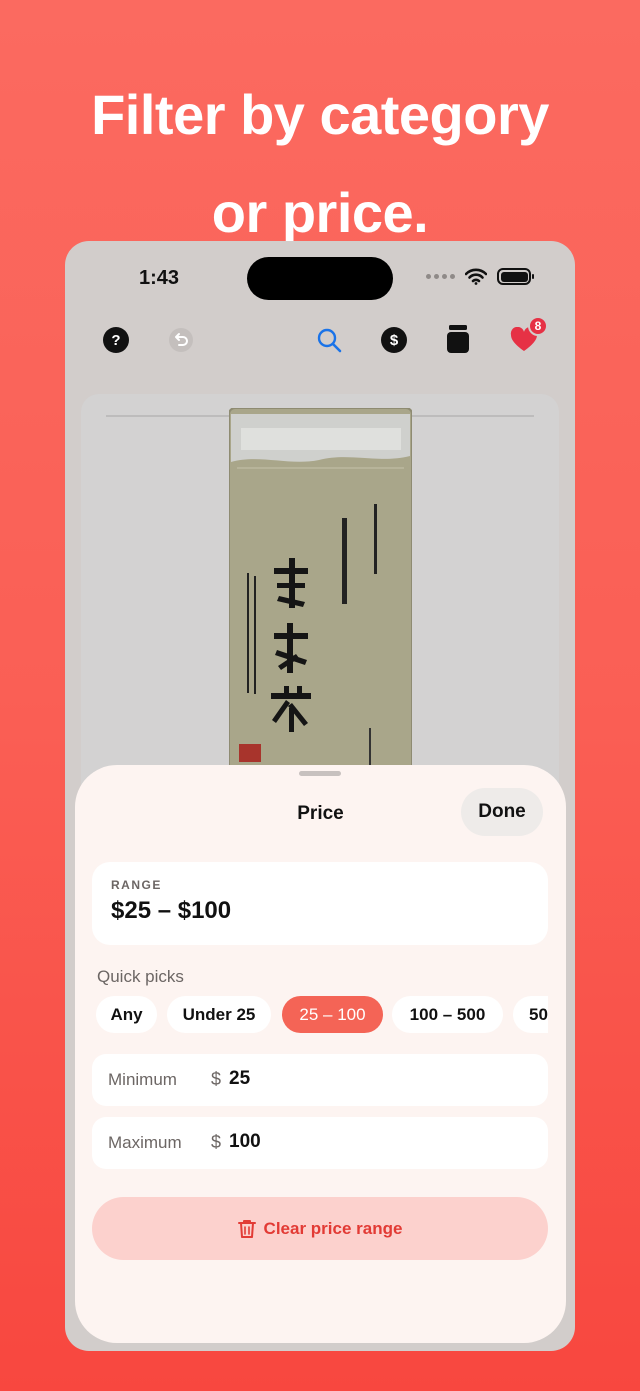 The image size is (640, 1391). Describe the element at coordinates (239, 1079) in the screenshot. I see `minimum-input: 25` at that location.